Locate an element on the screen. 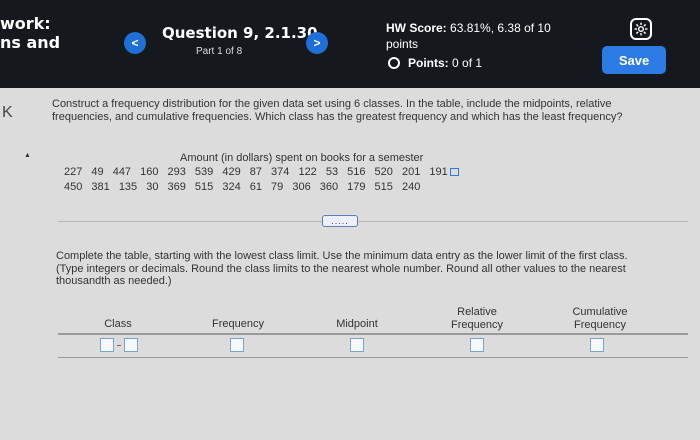 This screenshot has height=440, width=700. back-arrow-icon: K is located at coordinates (7, 112).